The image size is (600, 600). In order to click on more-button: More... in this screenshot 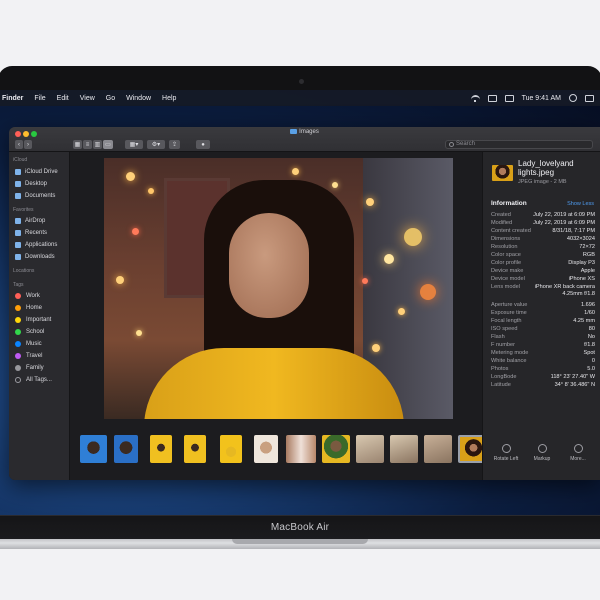, I will do `click(578, 453)`.